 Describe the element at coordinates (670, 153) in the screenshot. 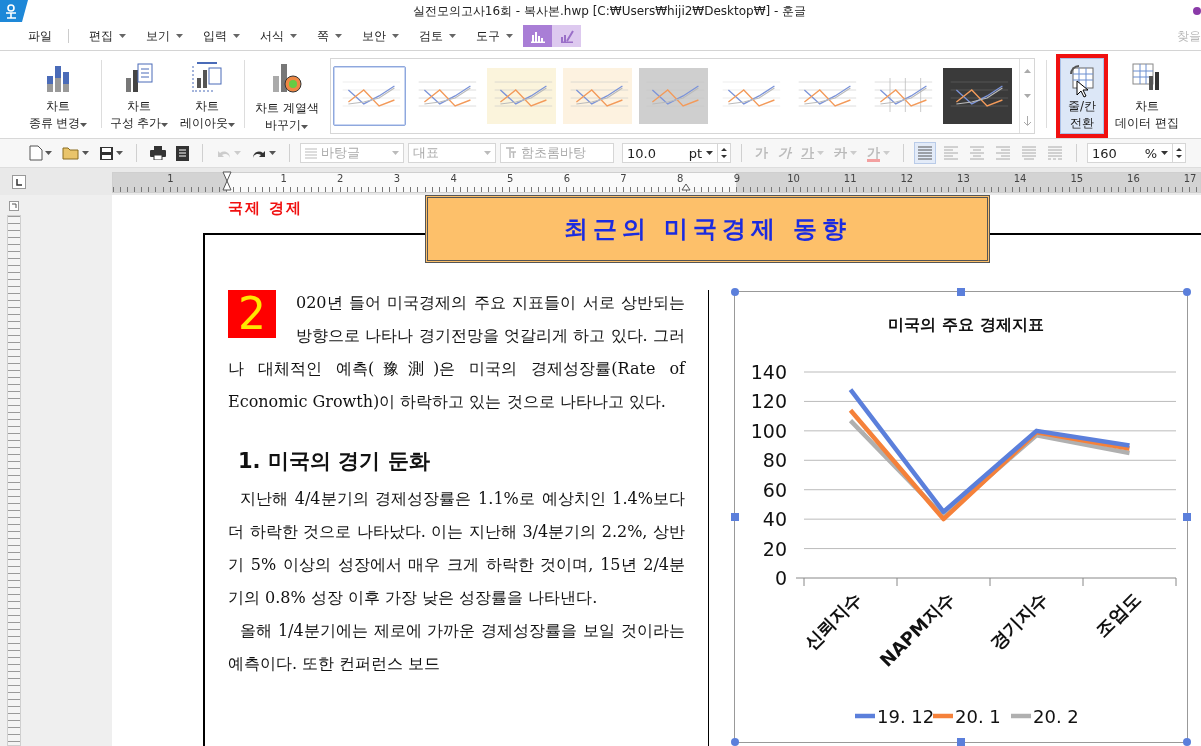

I see `font-size-field: 10.0 pt` at that location.